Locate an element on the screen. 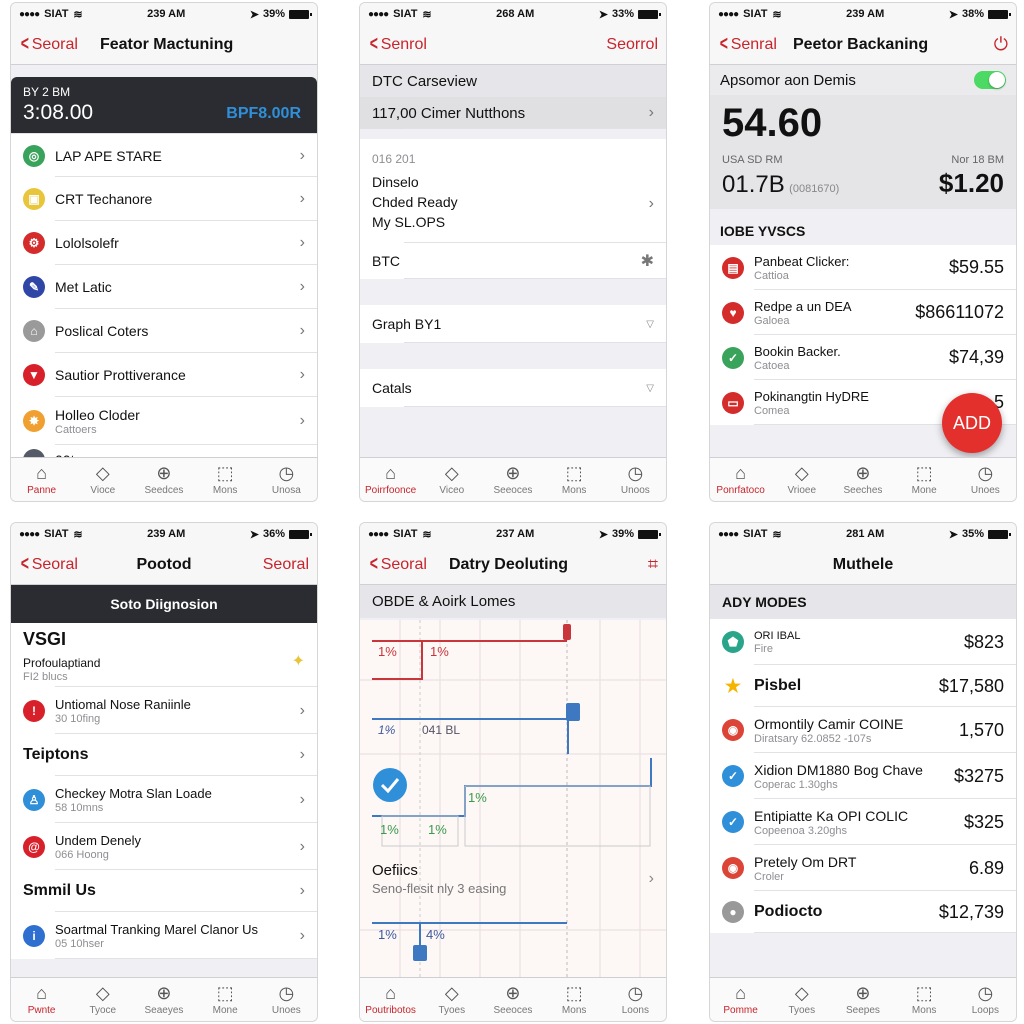 Image resolution: width=1024 pixels, height=1024 pixels. add-button: ADD is located at coordinates (972, 423).